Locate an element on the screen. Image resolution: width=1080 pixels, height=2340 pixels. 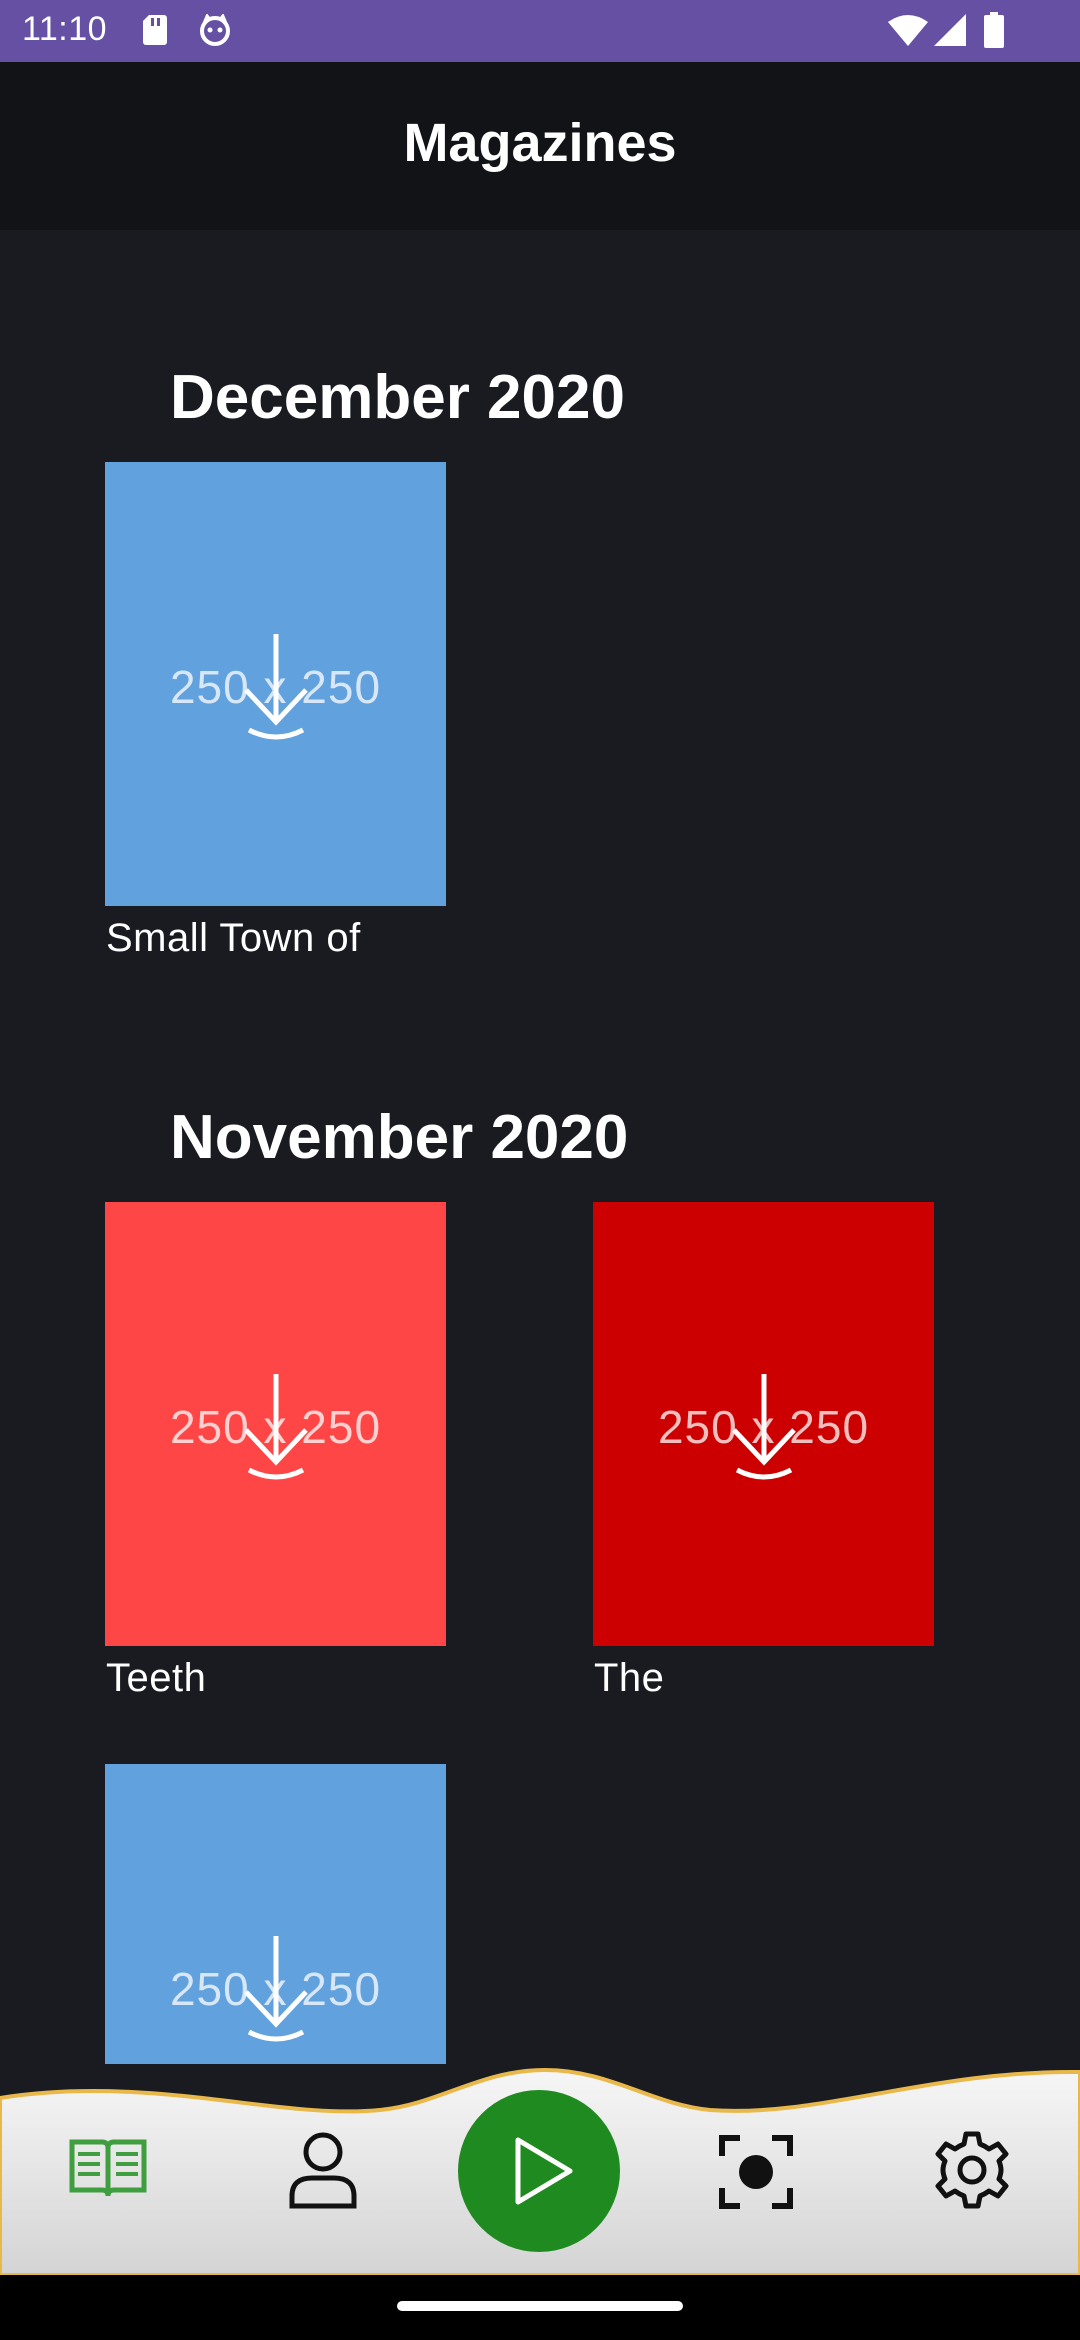
play-button is located at coordinates (539, 2171).